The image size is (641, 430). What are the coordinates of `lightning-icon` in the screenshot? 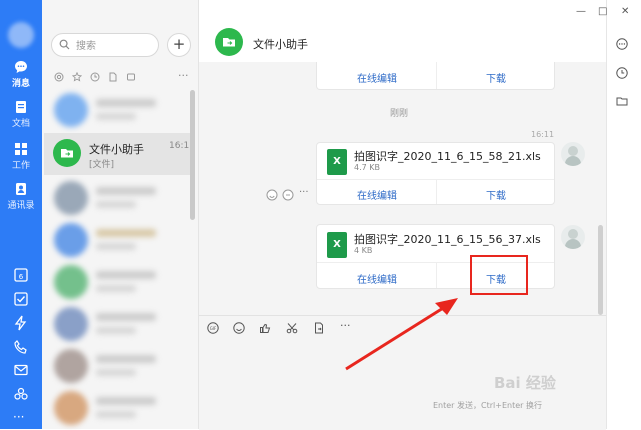 It's located at (20, 323).